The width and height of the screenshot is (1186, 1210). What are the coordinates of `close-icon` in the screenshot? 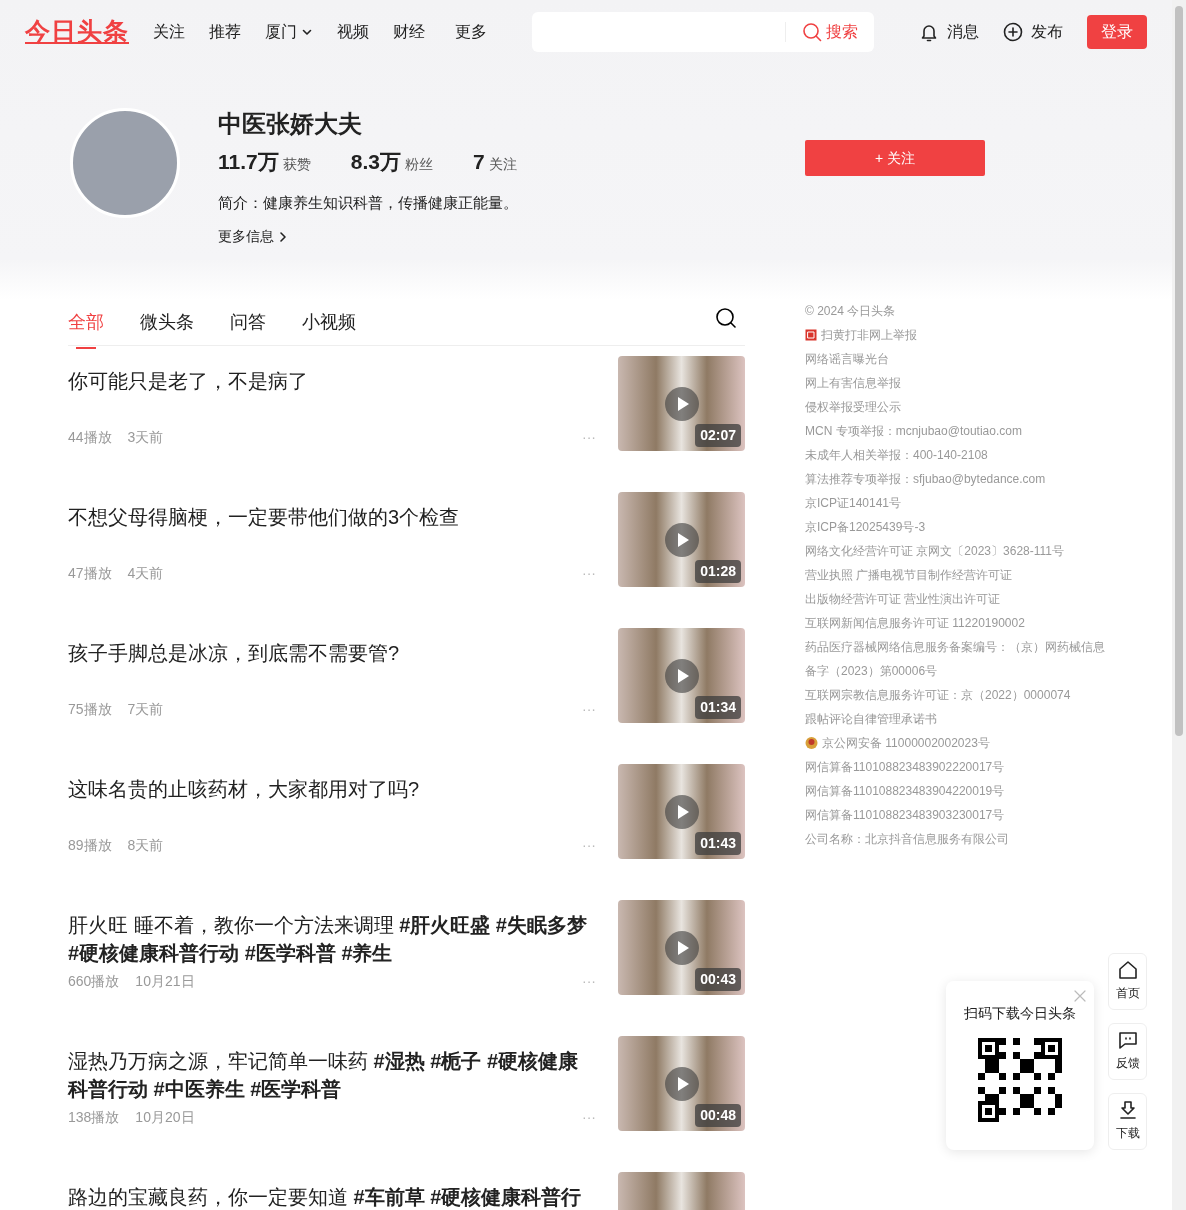 It's located at (1080, 996).